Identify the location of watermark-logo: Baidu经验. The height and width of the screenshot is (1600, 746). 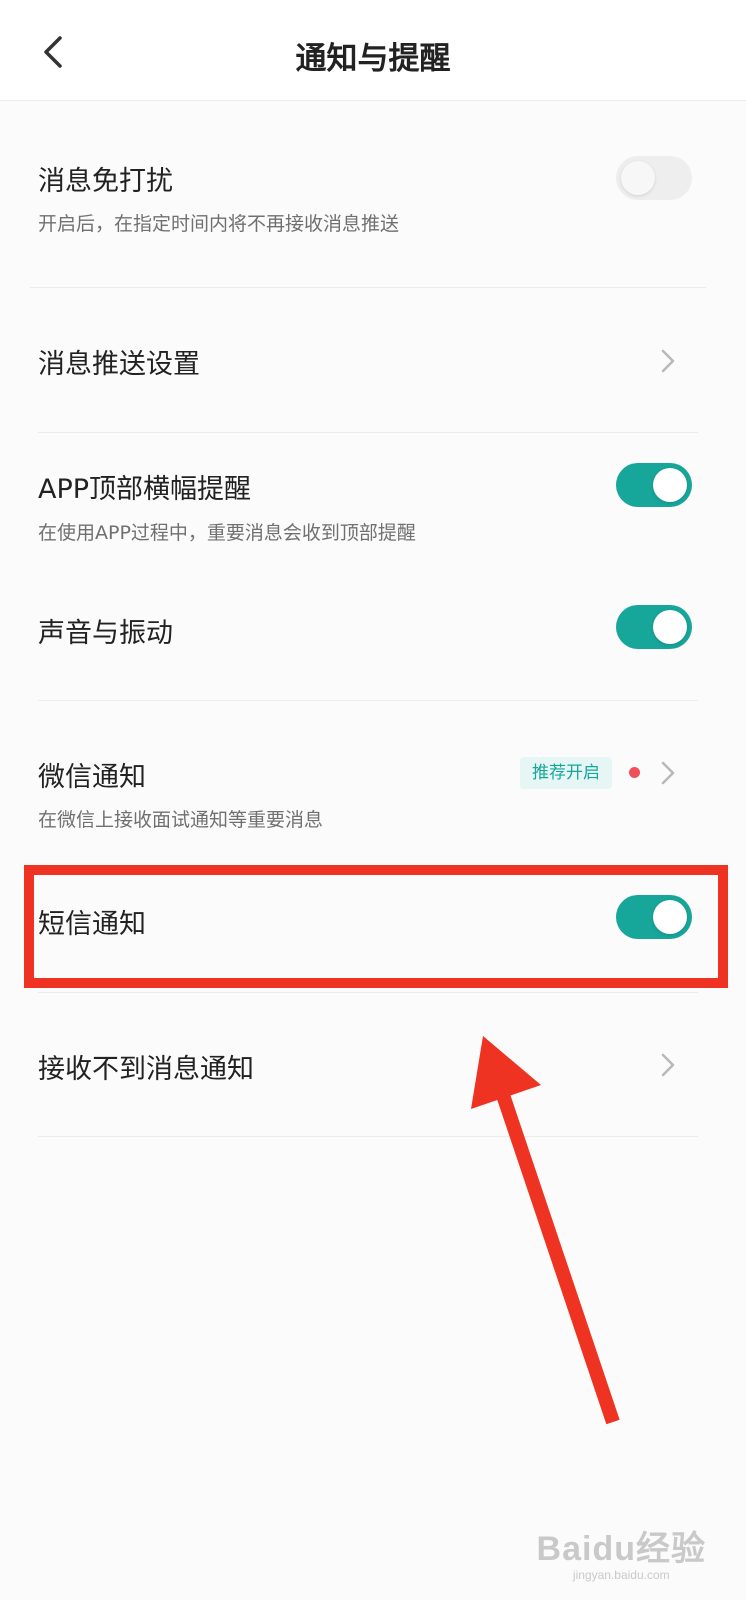
(621, 1549).